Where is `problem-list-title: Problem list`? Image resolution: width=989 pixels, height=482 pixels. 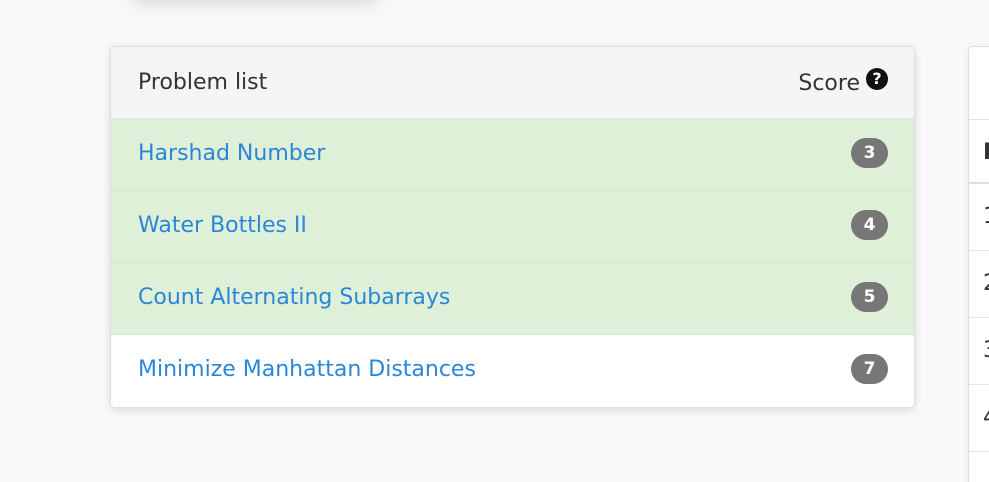 problem-list-title: Problem list is located at coordinates (203, 82).